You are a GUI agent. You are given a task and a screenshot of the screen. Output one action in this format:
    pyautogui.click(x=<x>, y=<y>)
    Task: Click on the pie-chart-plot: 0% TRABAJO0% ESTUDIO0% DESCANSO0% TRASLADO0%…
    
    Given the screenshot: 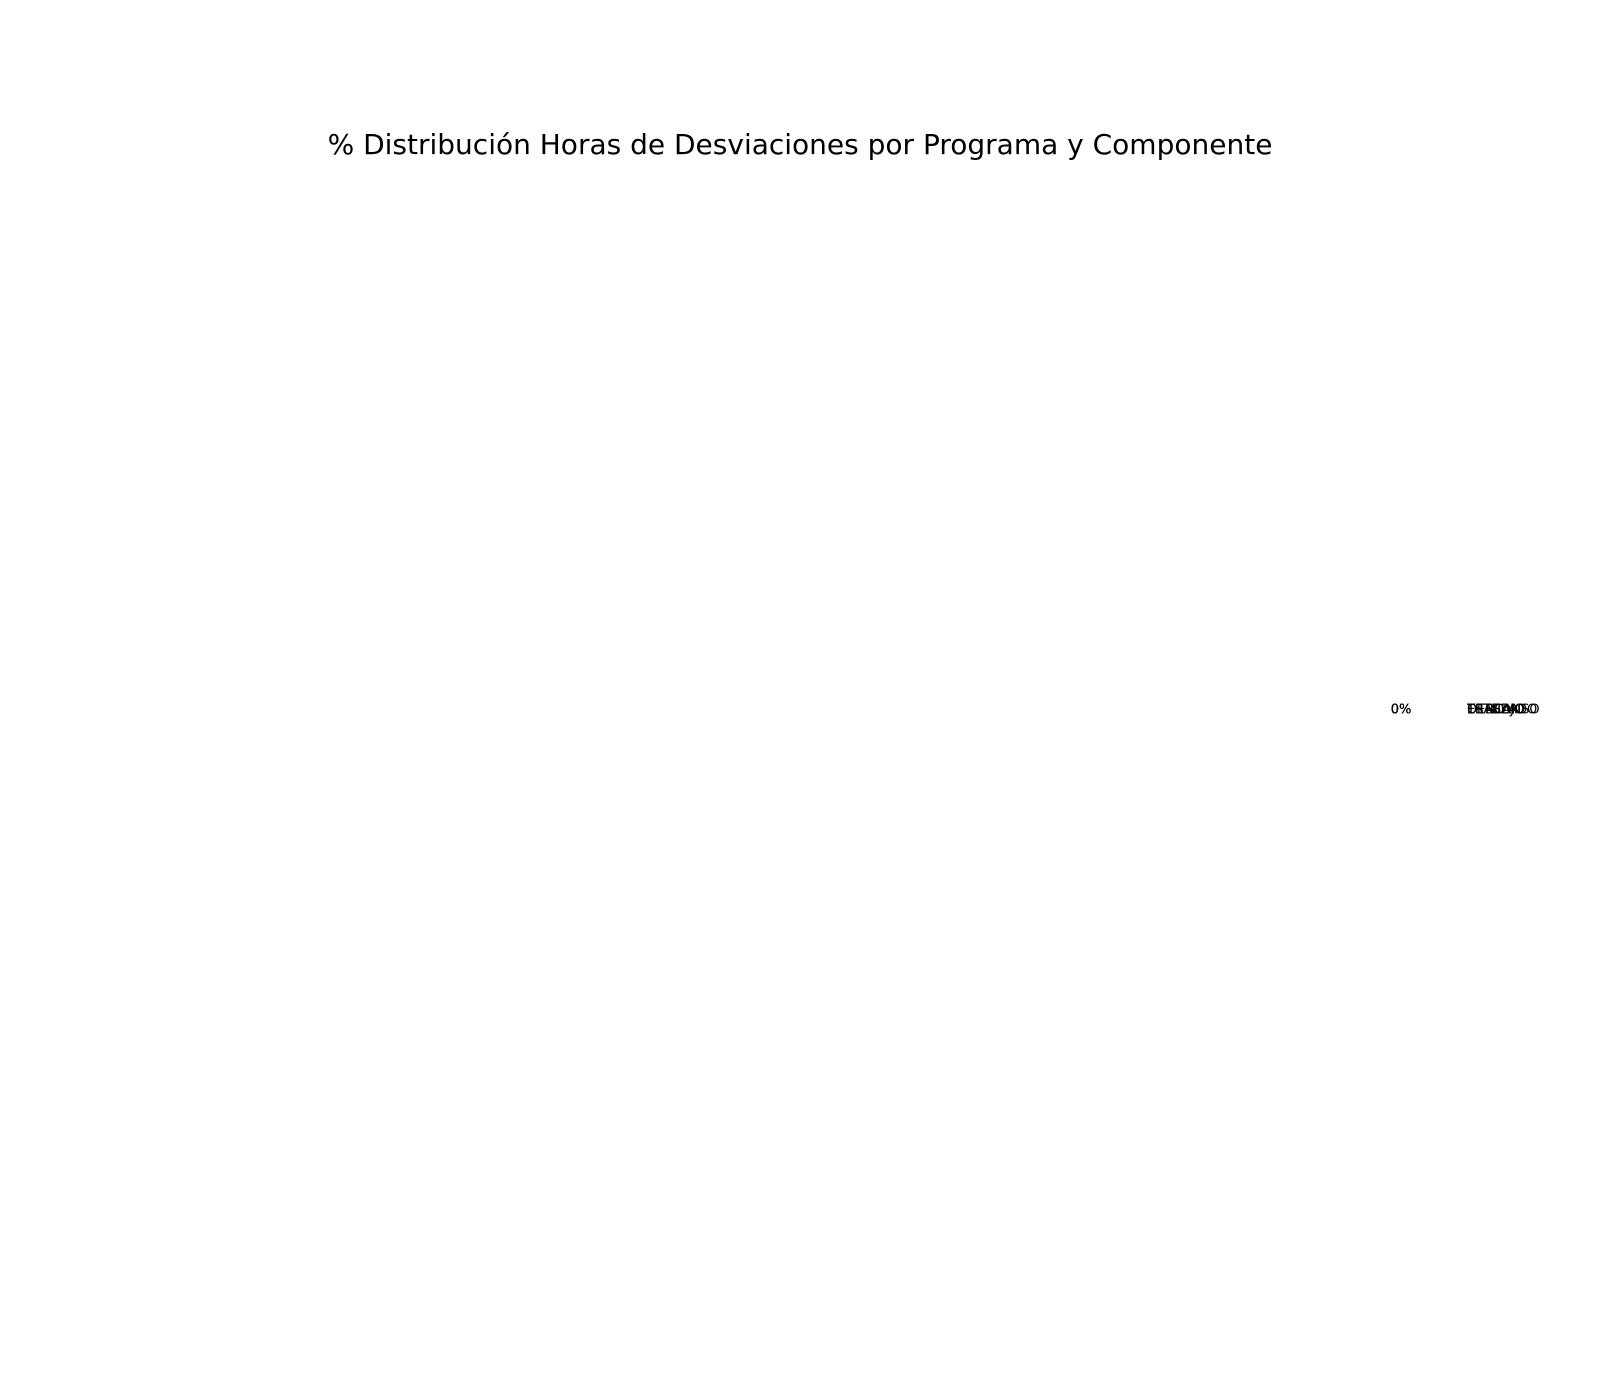 What is the action you would take?
    pyautogui.click(x=1465, y=710)
    